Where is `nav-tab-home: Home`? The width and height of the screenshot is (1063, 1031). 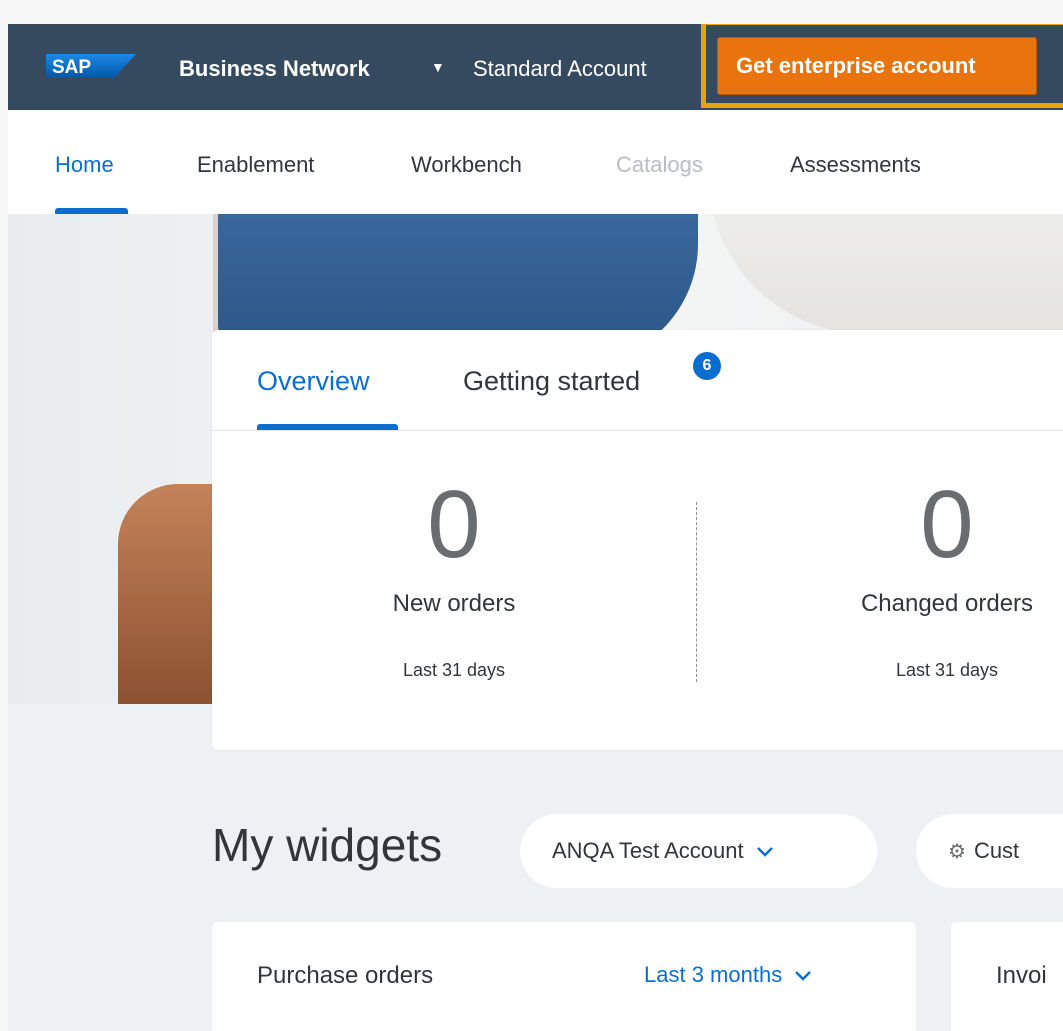 nav-tab-home: Home is located at coordinates (84, 165).